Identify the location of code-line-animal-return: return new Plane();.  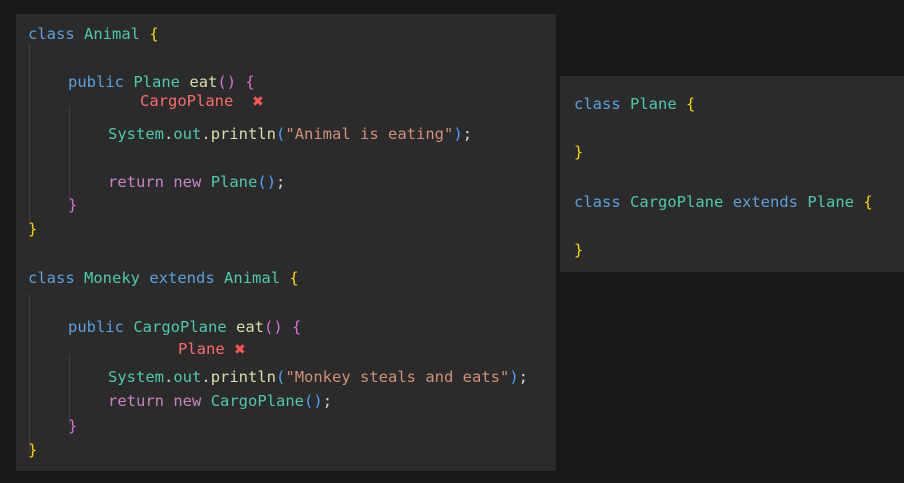
(197, 182).